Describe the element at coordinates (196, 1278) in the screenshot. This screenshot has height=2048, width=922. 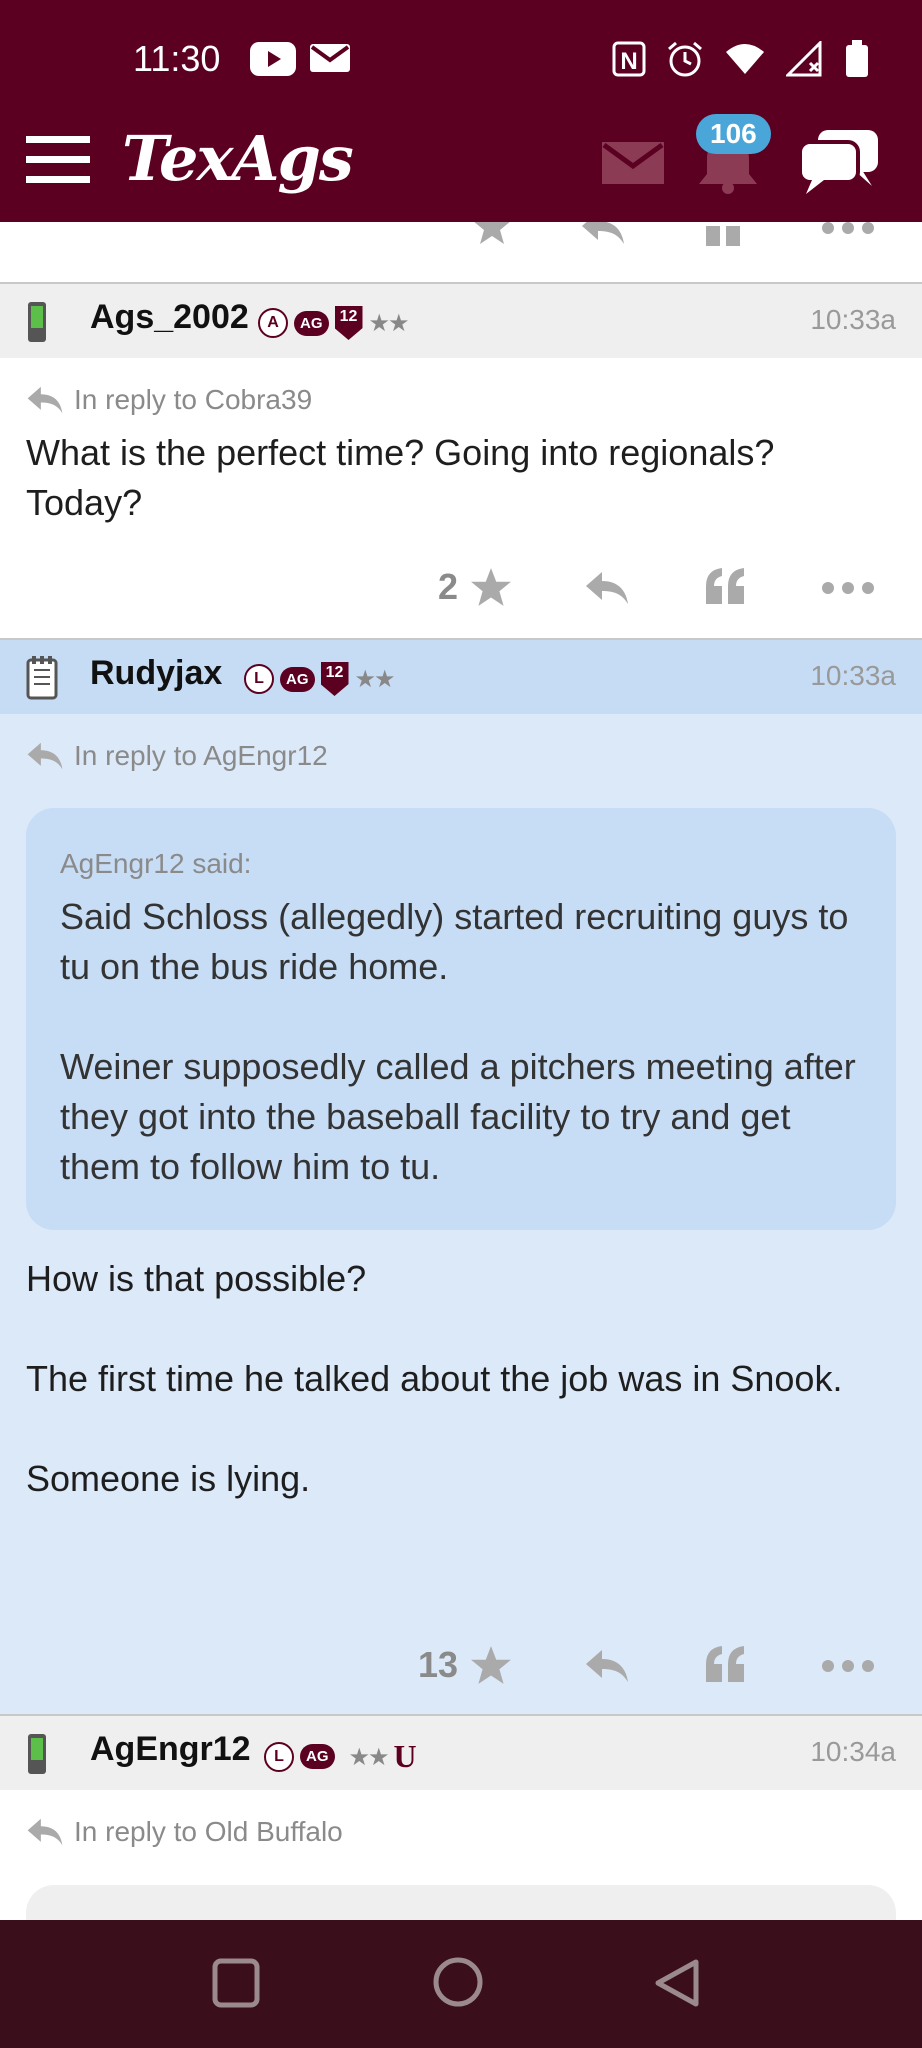
I see `post-paragraph: How is that possible?` at that location.